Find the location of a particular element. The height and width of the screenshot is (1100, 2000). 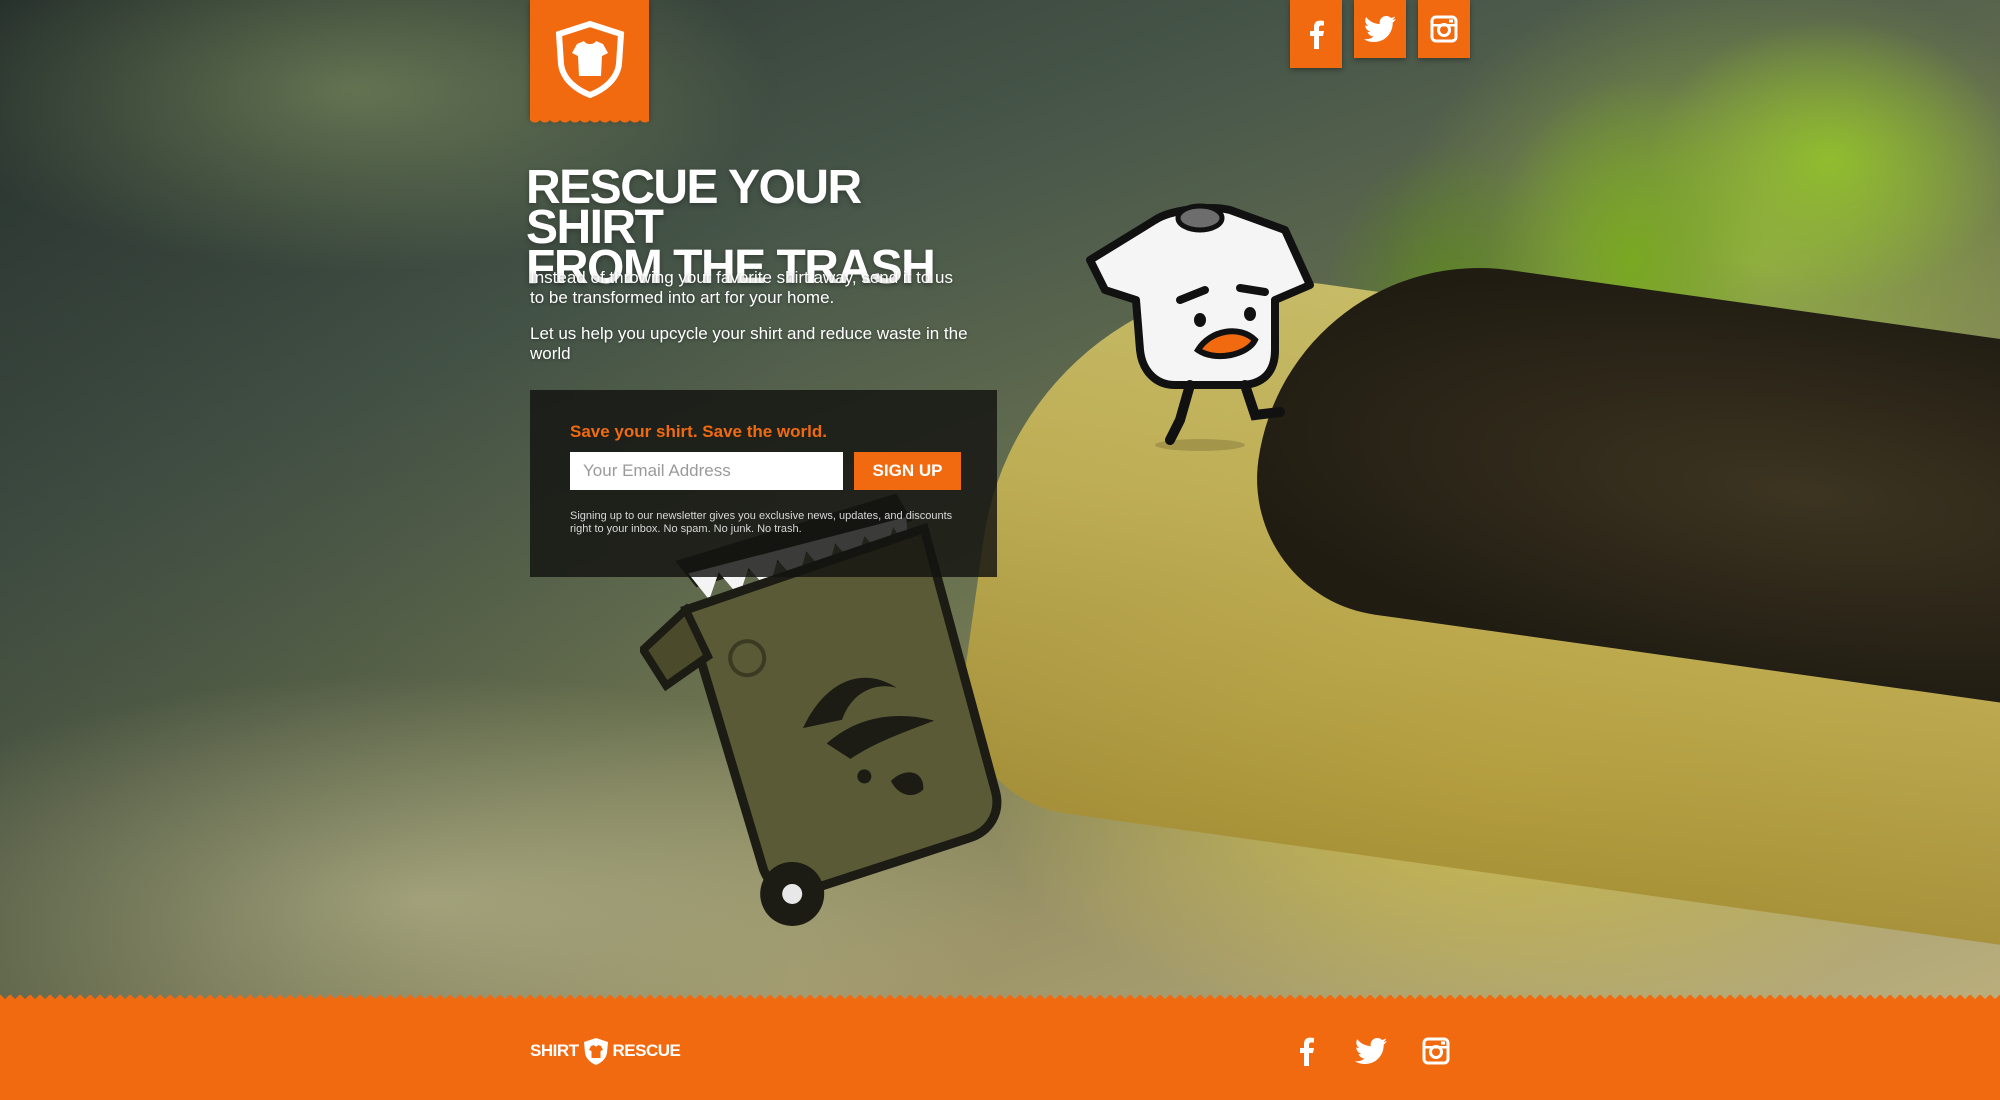

footer-logo-rescue: RESCUE is located at coordinates (646, 1050).